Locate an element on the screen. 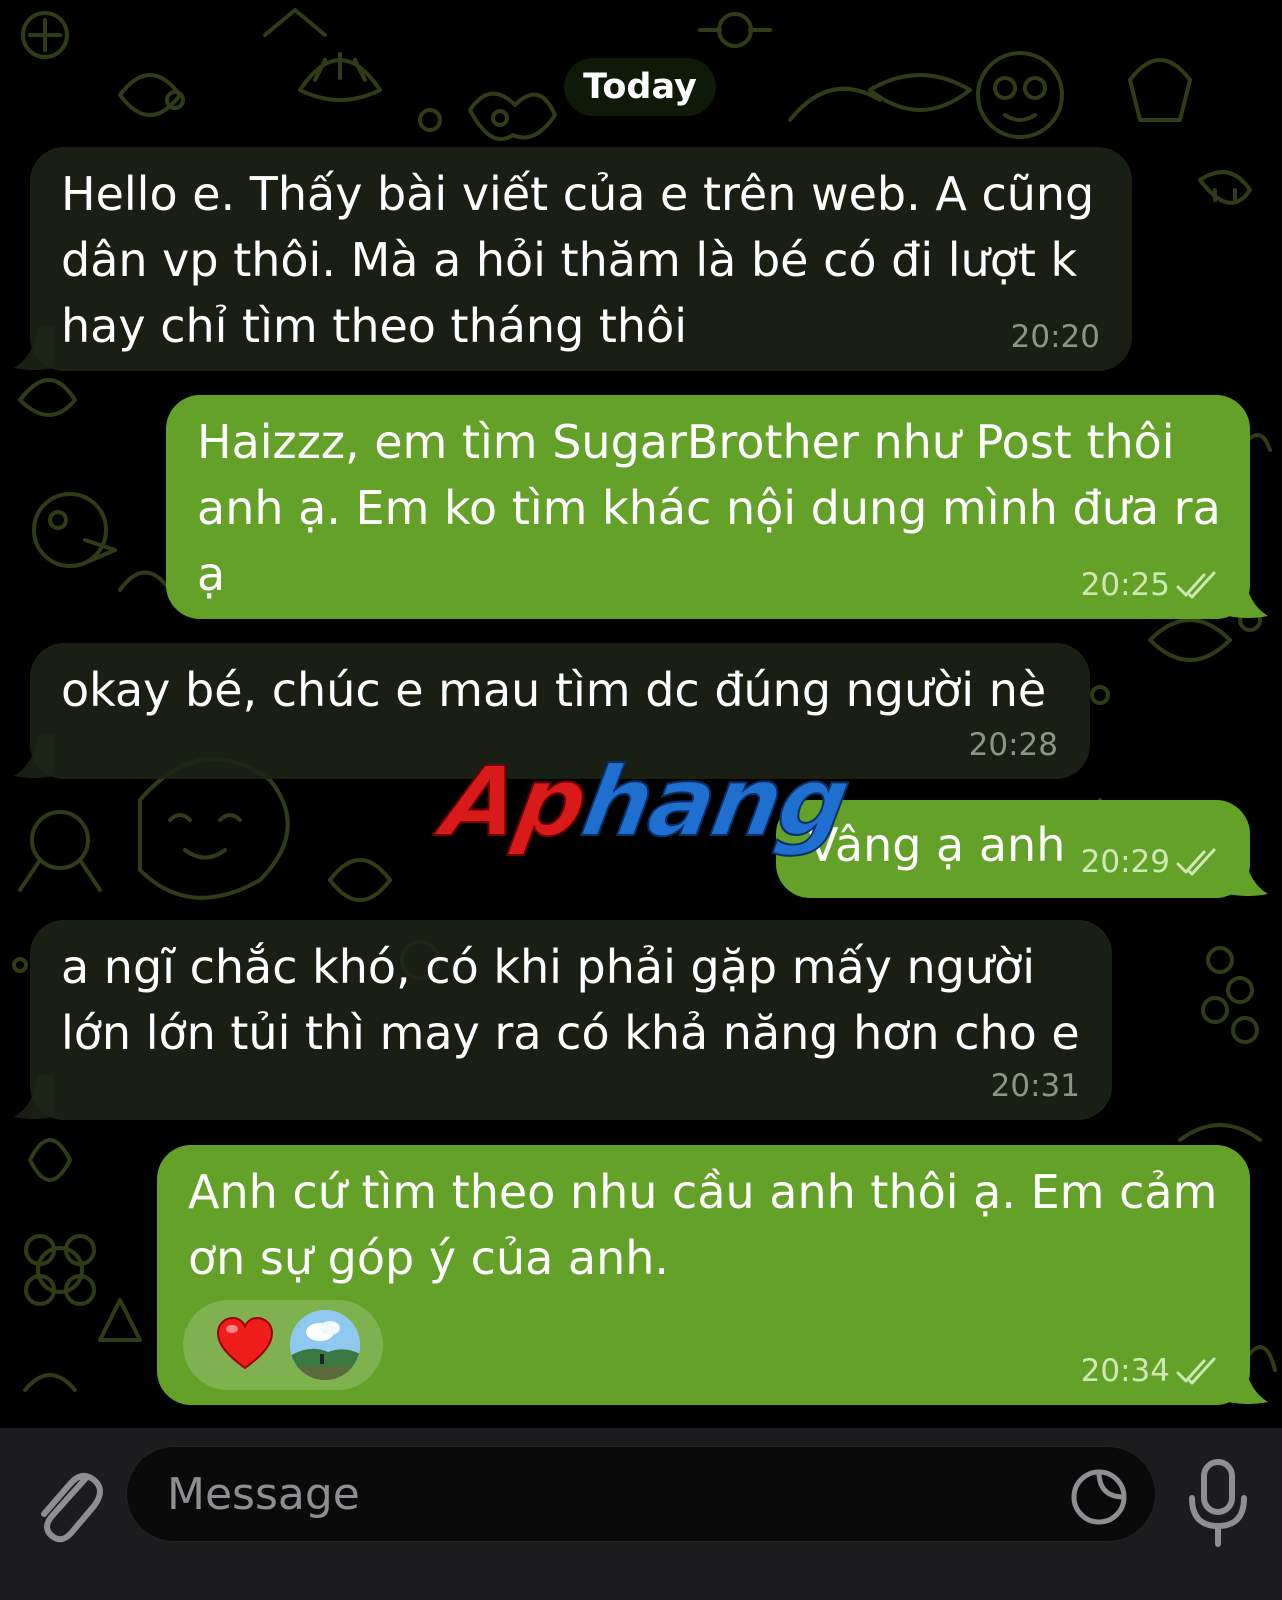 Image resolution: width=1282 pixels, height=1600 pixels. message-time: 20:25 is located at coordinates (1125, 585).